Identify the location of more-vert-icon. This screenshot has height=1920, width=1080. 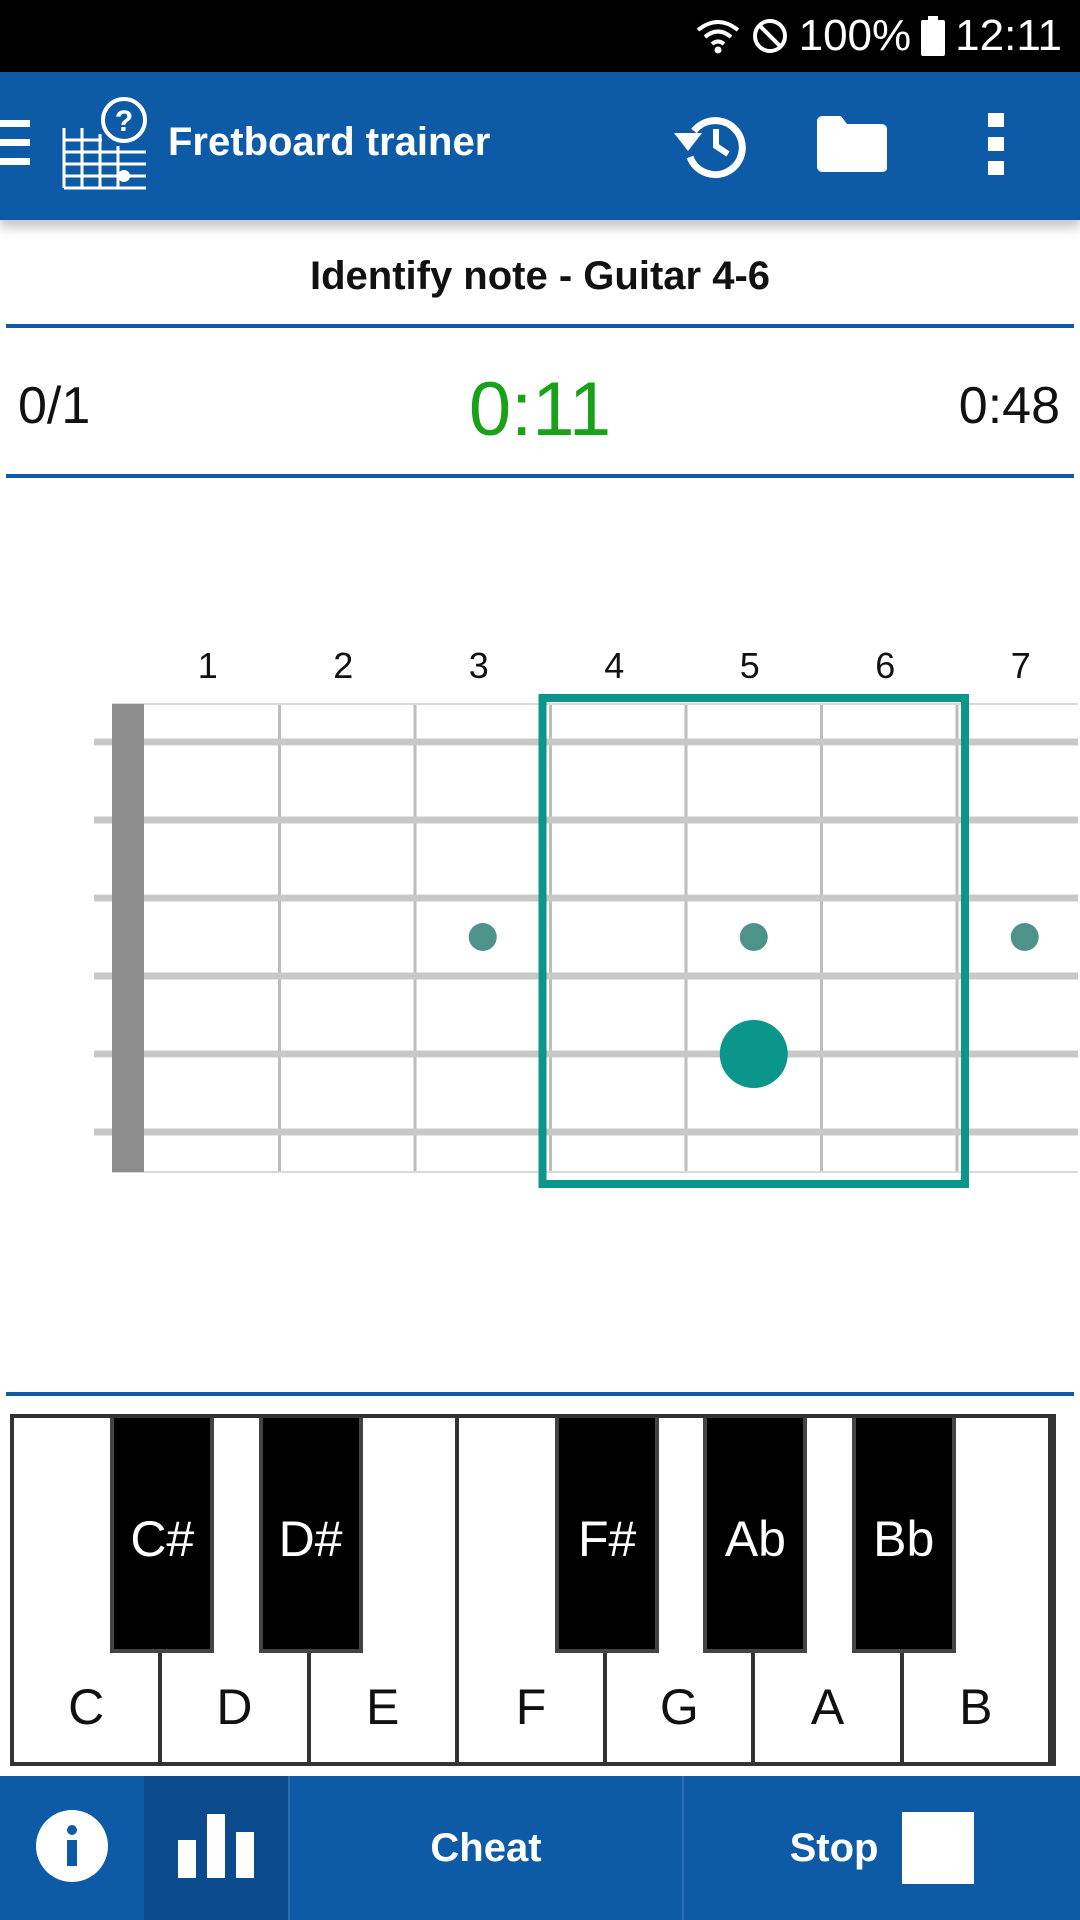
(996, 146).